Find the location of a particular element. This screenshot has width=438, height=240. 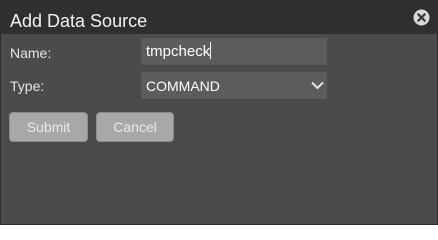

dialog-title: Add Data Source is located at coordinates (79, 21).